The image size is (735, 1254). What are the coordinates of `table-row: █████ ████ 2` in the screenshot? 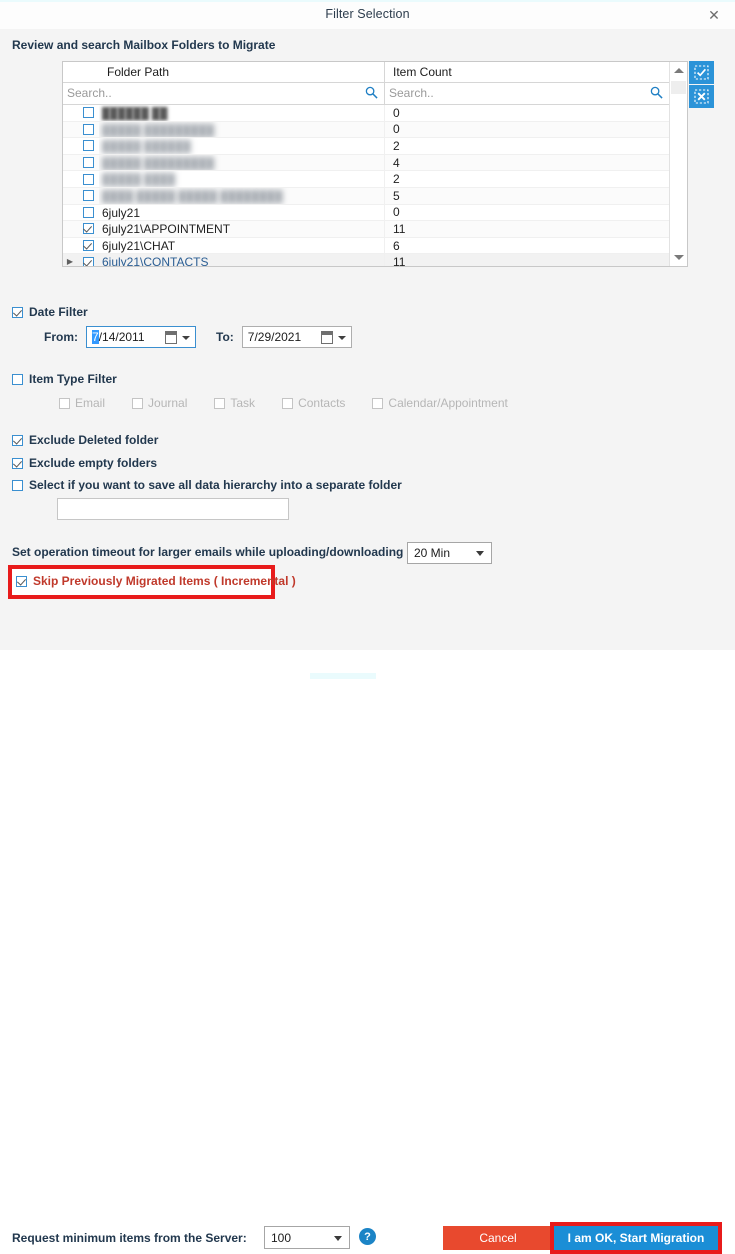 It's located at (366, 179).